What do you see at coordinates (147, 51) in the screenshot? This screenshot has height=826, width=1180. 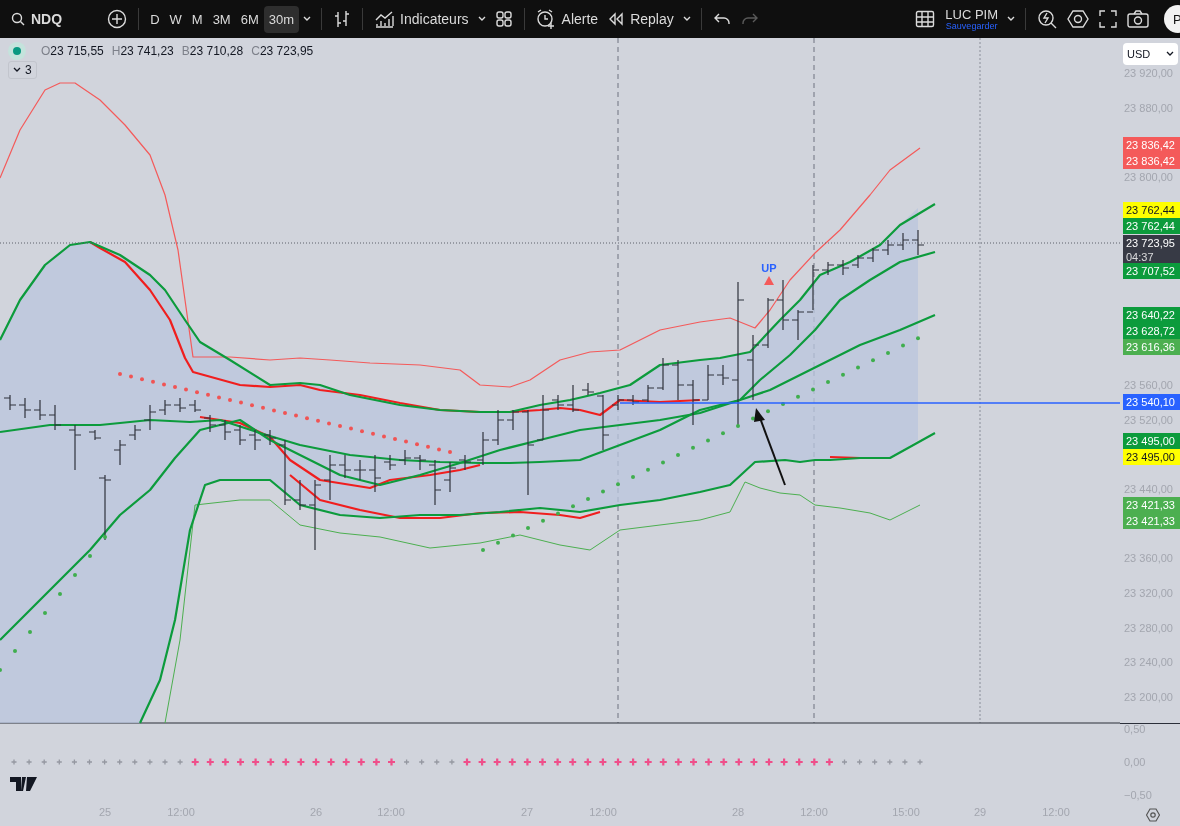 I see `legend-value: 23 741,23` at bounding box center [147, 51].